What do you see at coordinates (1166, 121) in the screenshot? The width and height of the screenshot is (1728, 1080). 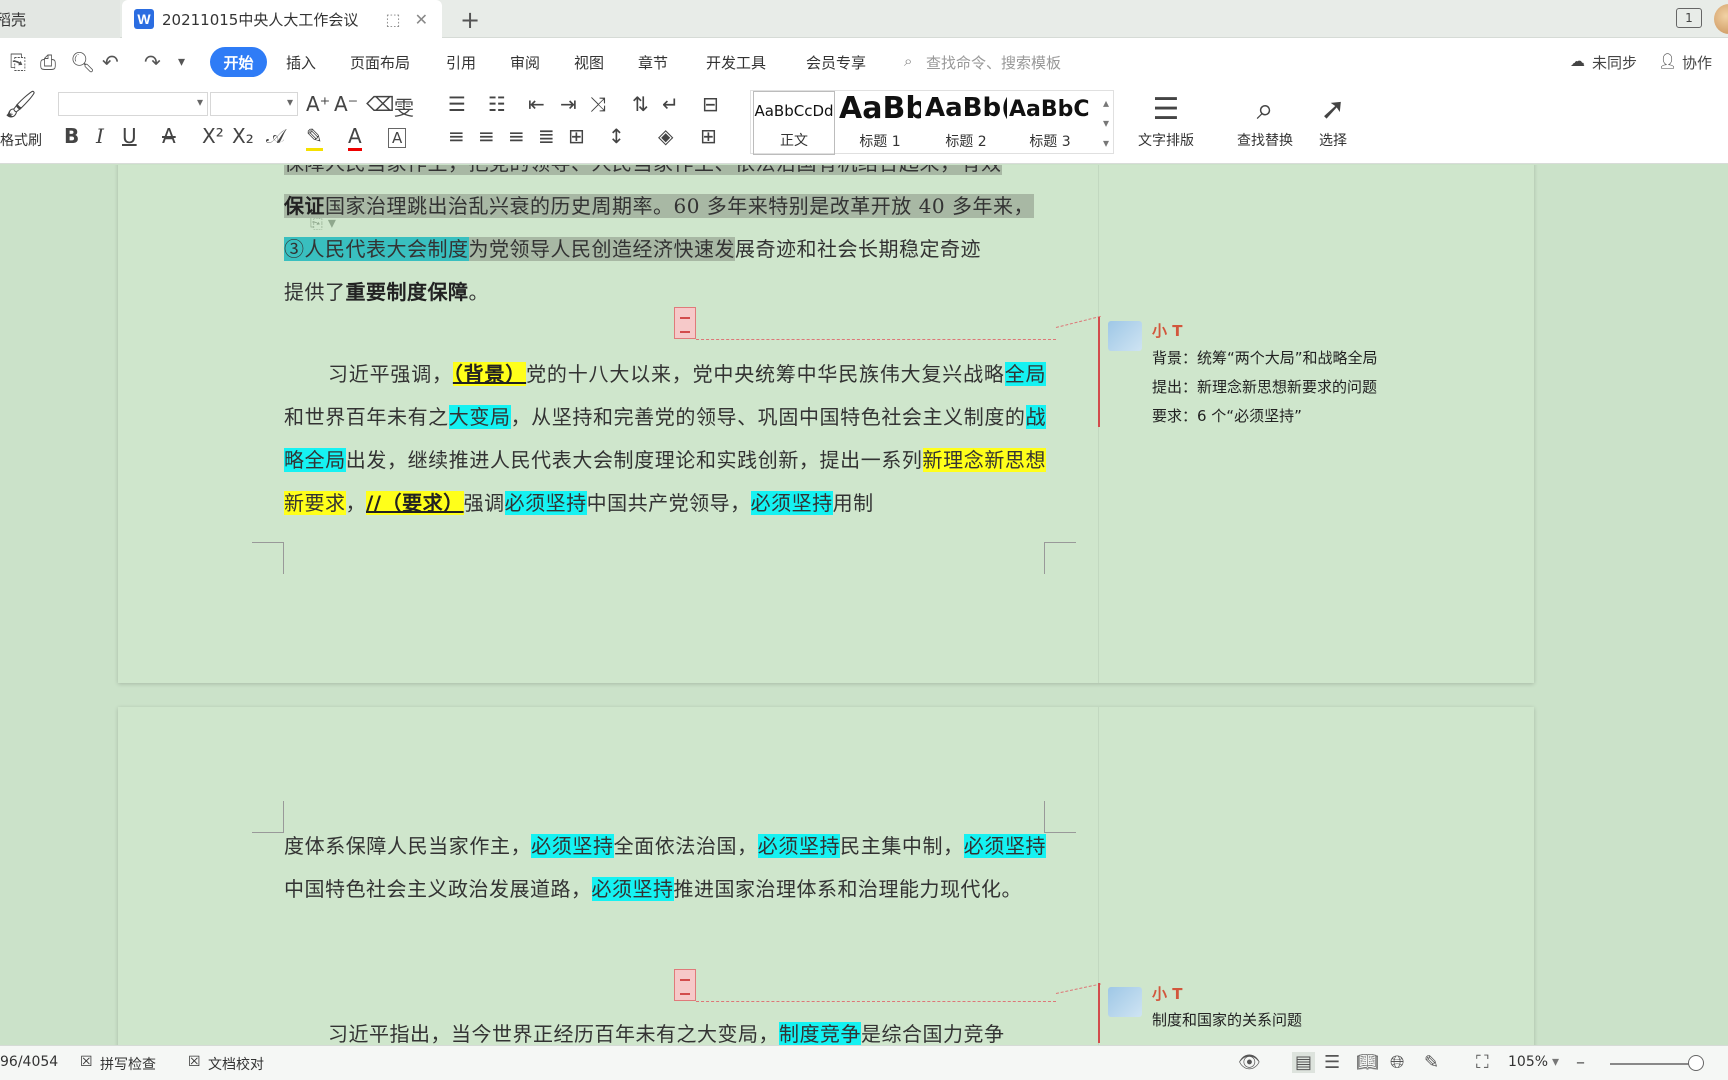 I see `text-layout-button: ☰ 文字排版` at bounding box center [1166, 121].